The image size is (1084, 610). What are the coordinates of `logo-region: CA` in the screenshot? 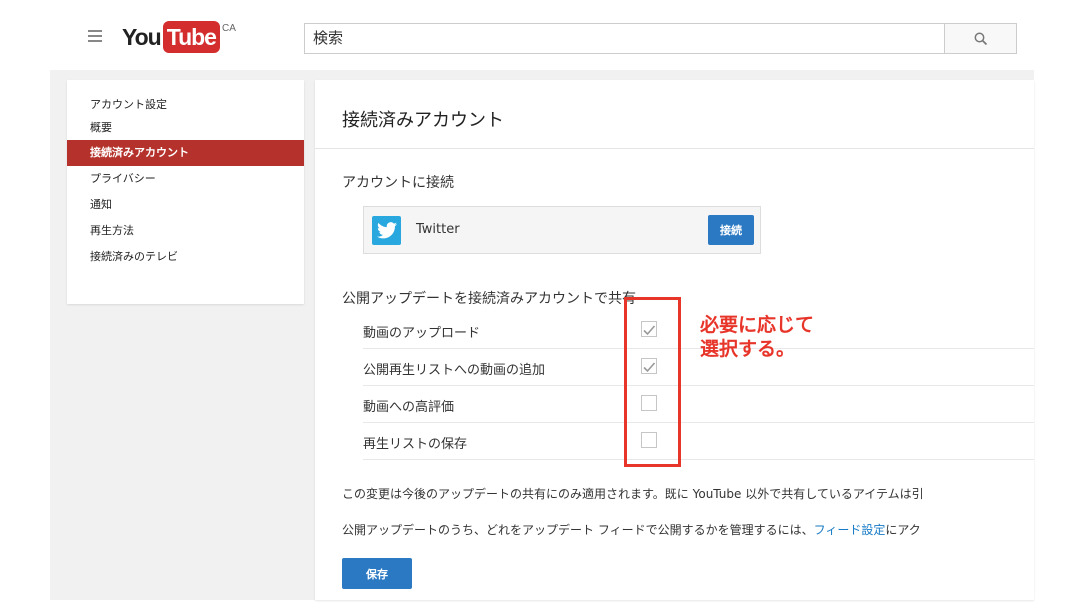 It's located at (228, 28).